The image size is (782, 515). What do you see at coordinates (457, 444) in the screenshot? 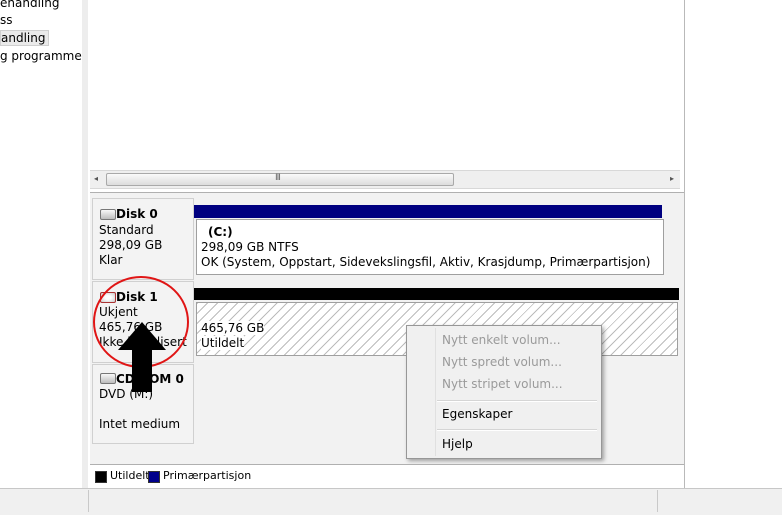
I see `menu-item-help: Hjelp` at bounding box center [457, 444].